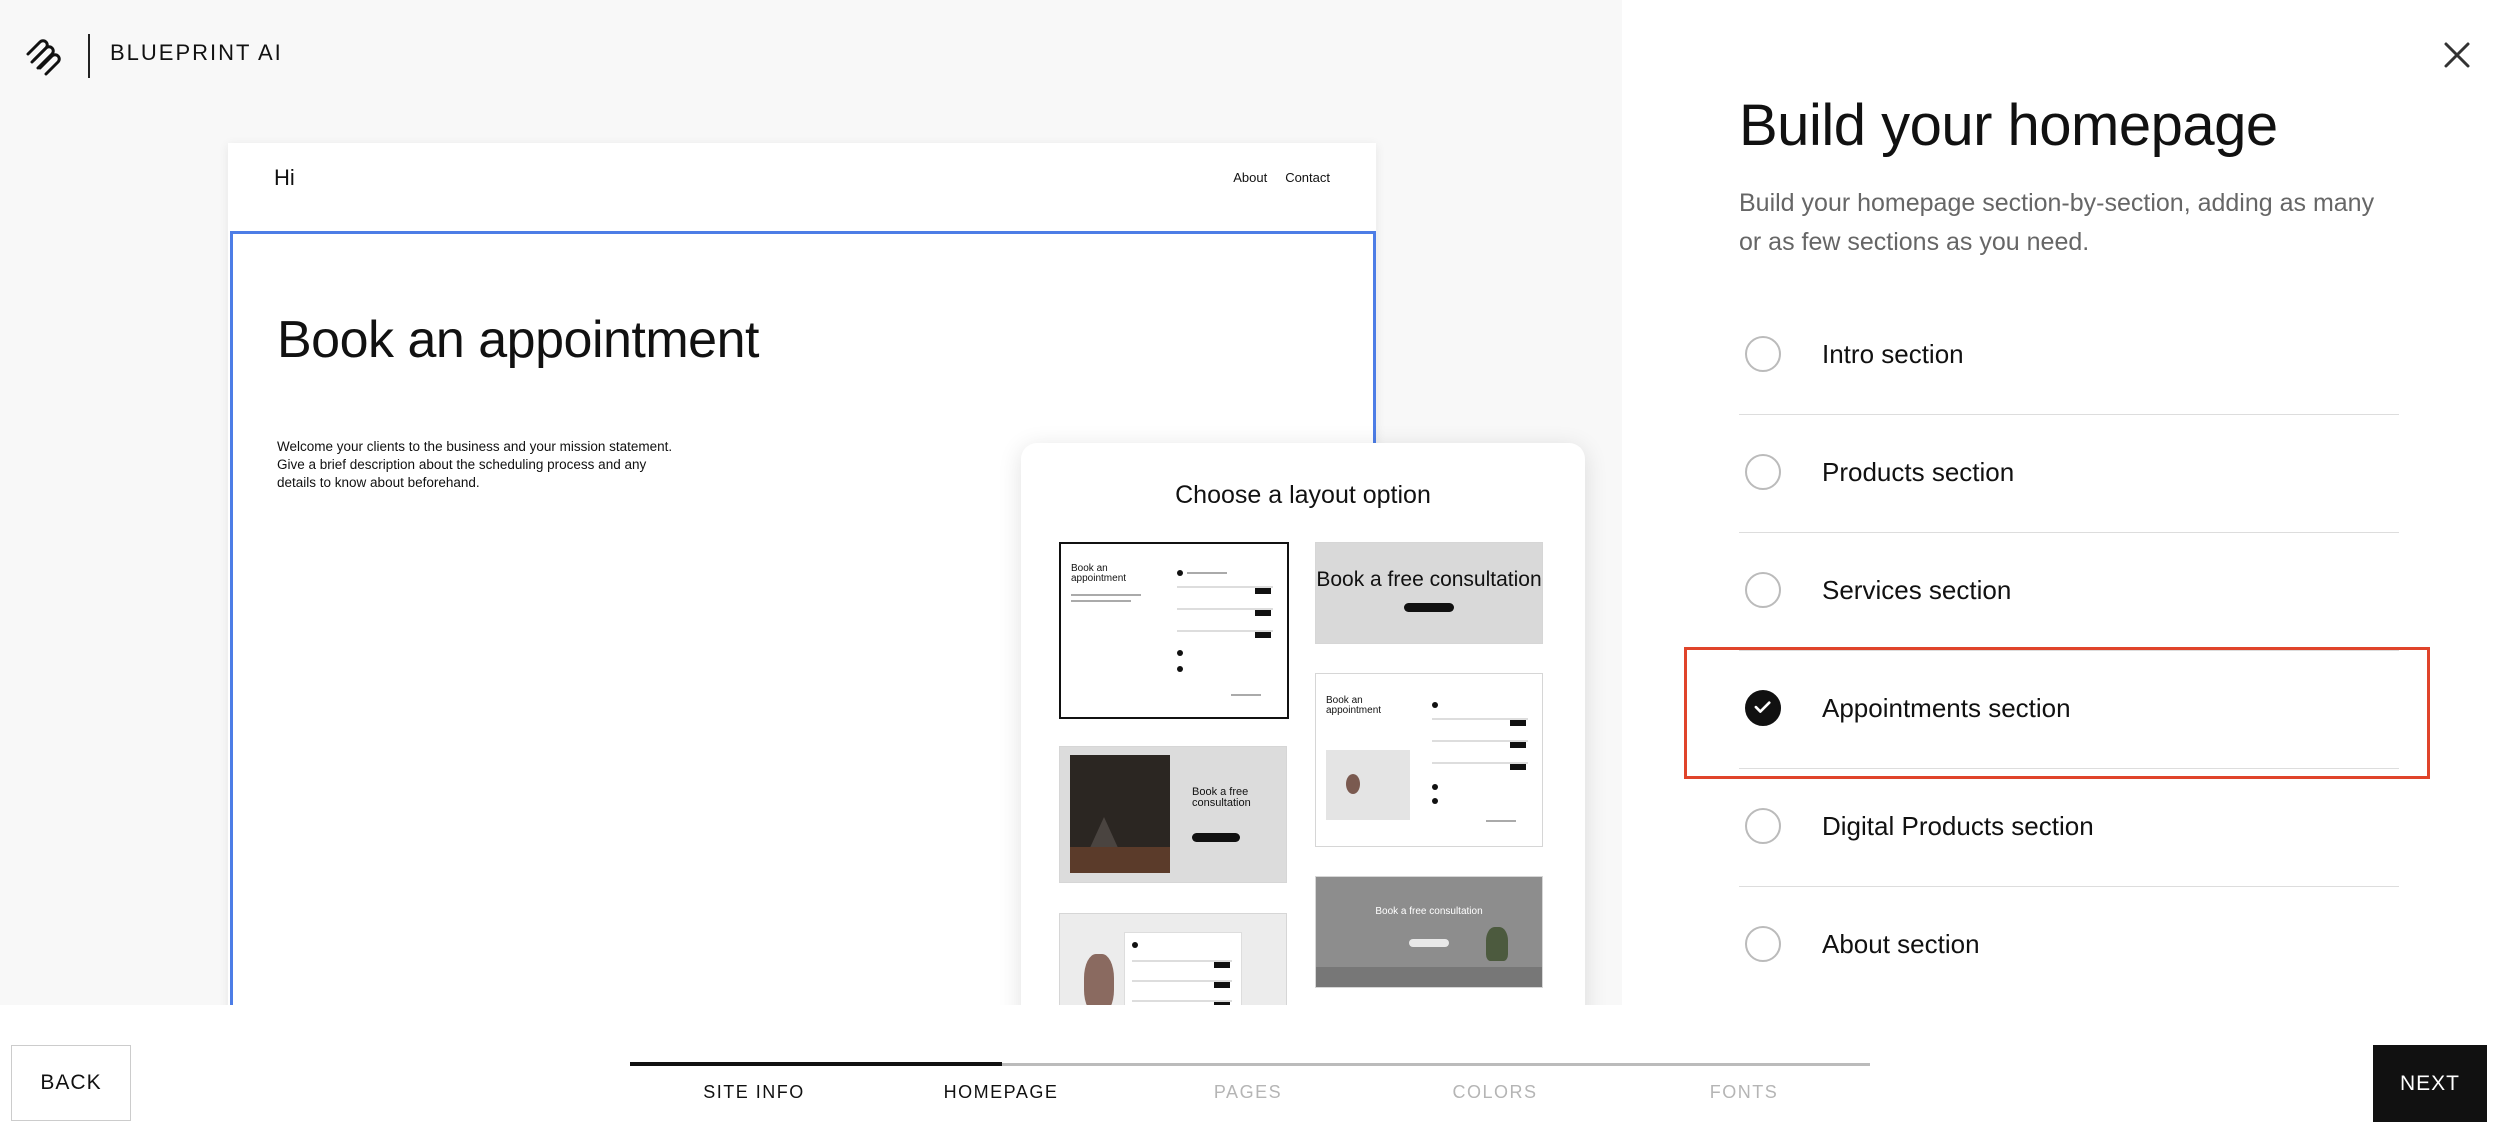 The image size is (2500, 1145). I want to click on next-button: NEXT, so click(2430, 1083).